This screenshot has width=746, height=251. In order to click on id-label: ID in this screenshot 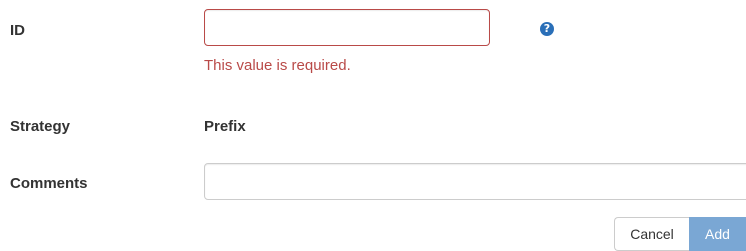, I will do `click(17, 30)`.